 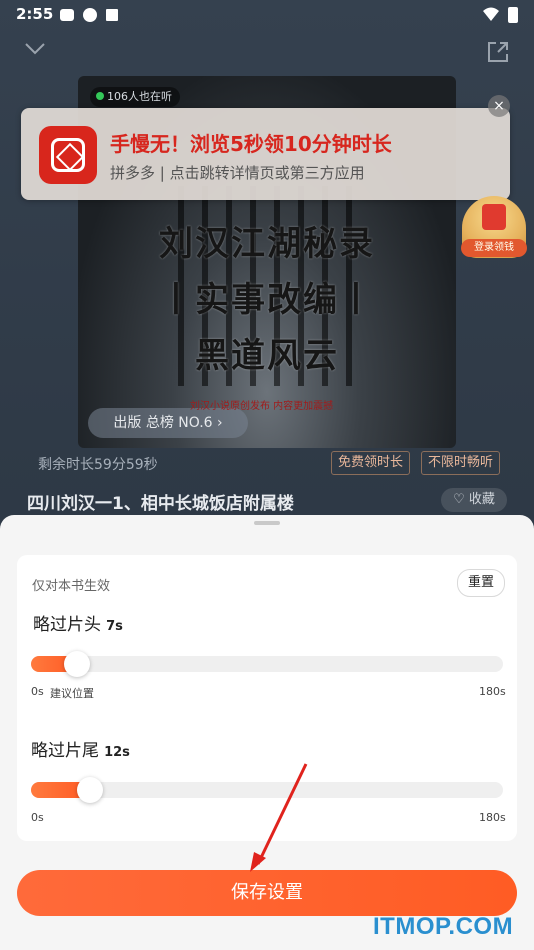 I want to click on outro-label-row: 略过片尾 12s, so click(x=80, y=748).